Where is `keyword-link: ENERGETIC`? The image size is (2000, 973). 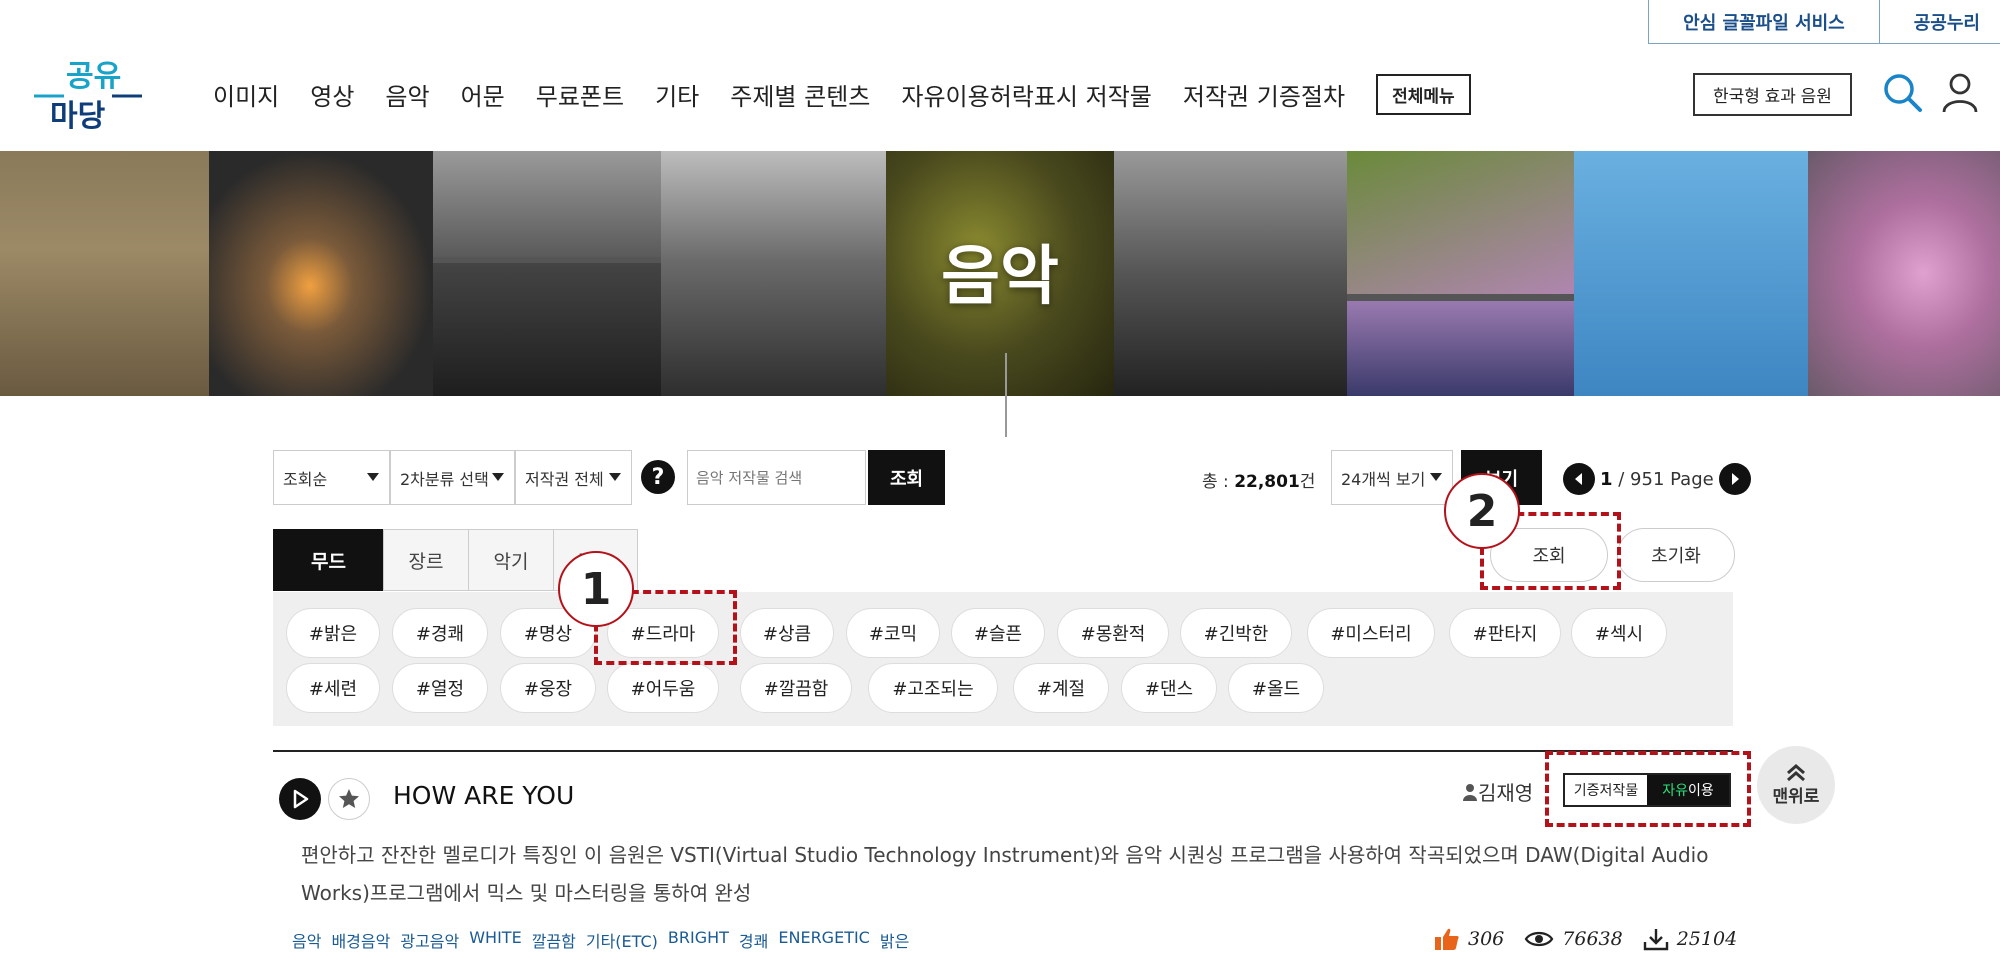 keyword-link: ENERGETIC is located at coordinates (823, 940).